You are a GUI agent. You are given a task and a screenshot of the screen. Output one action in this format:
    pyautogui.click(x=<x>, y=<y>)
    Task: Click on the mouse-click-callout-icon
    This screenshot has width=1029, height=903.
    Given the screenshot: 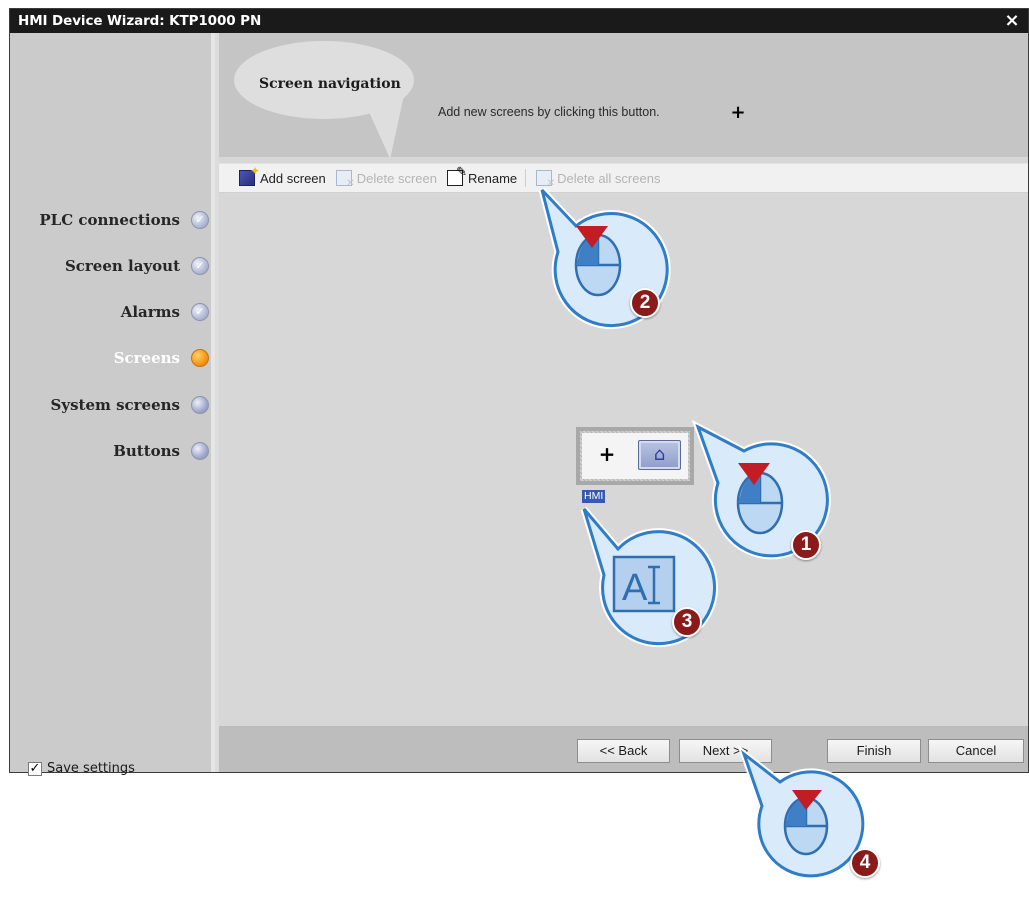 What is the action you would take?
    pyautogui.click(x=801, y=811)
    